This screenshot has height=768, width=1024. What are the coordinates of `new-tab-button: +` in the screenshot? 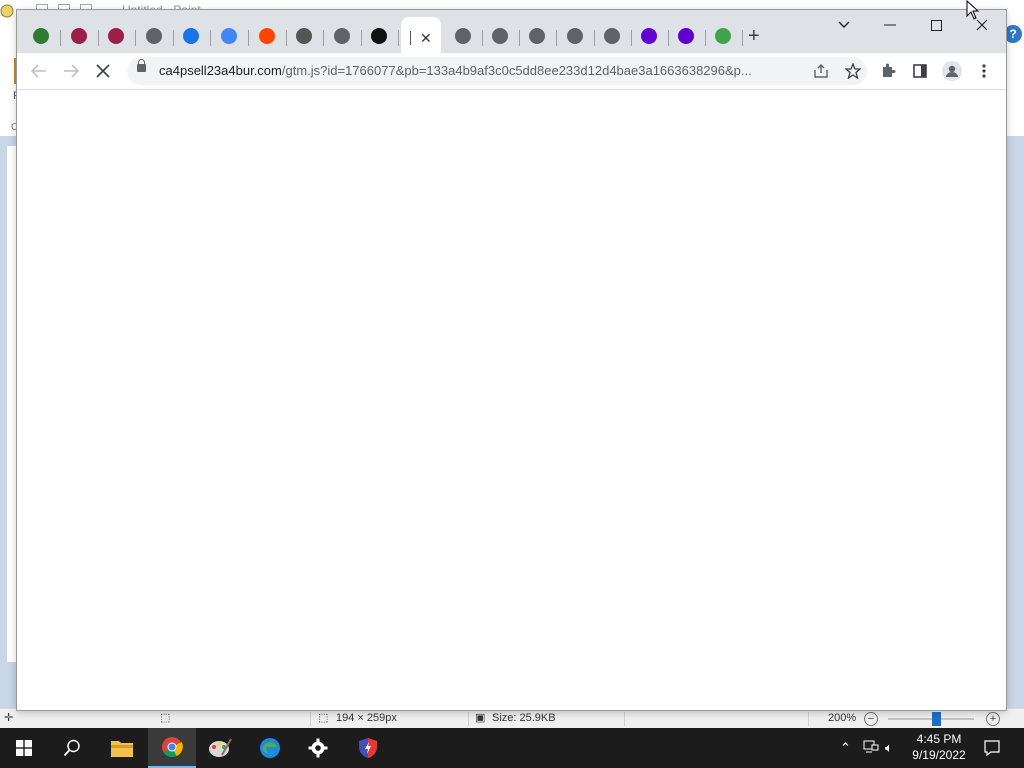 It's located at (754, 36).